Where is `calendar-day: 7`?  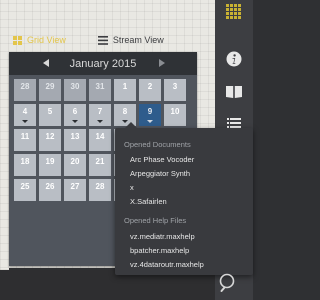 calendar-day: 7 is located at coordinates (100, 115).